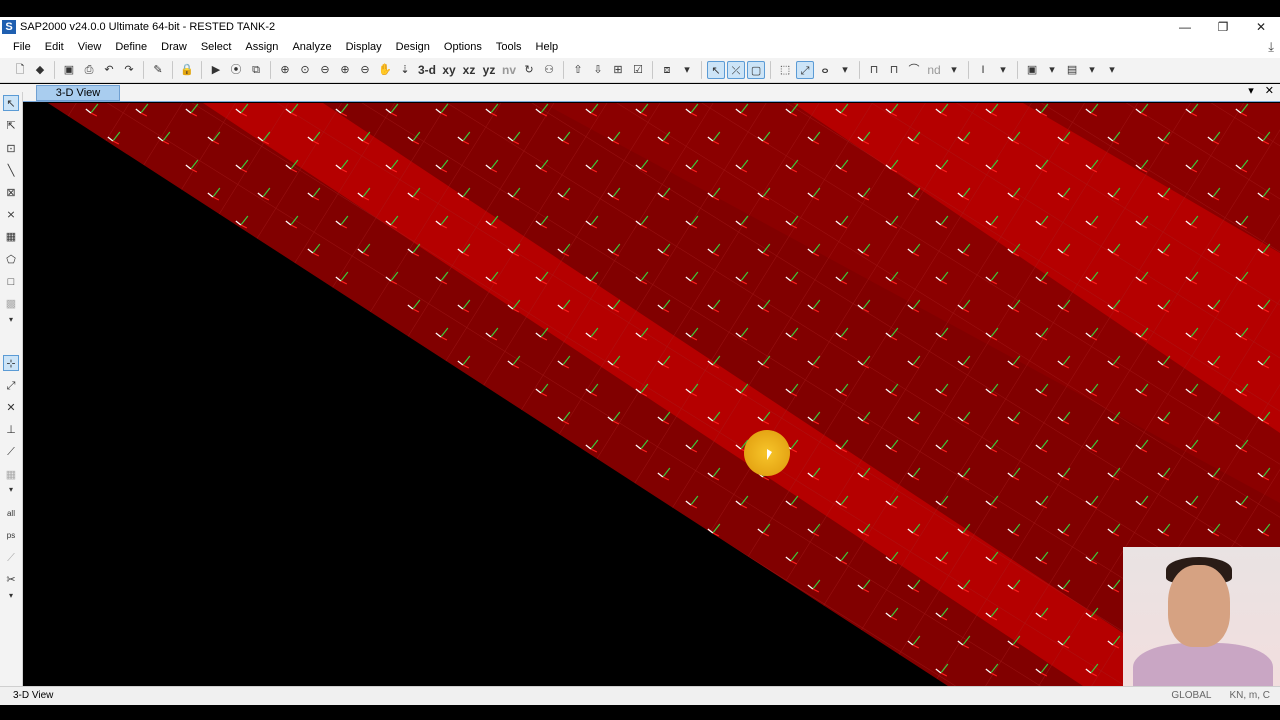  I want to click on zoom-restore-icon: ⊙, so click(305, 70).